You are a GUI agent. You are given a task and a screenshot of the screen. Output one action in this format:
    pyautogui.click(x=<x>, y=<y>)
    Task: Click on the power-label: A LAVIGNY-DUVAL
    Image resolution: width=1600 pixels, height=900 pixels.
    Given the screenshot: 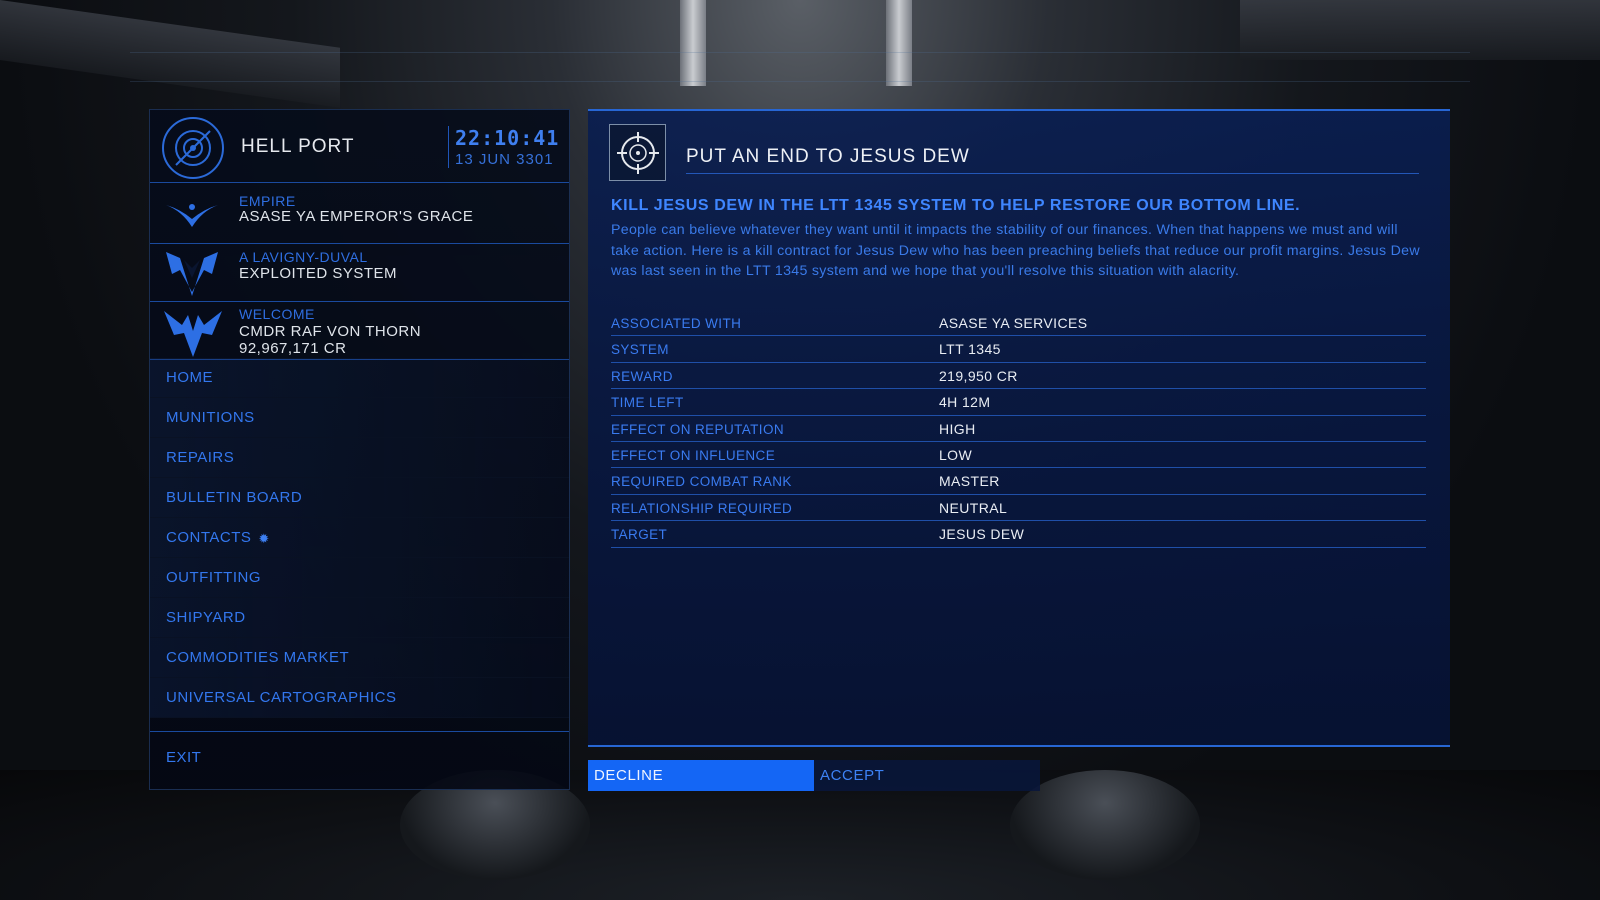 What is the action you would take?
    pyautogui.click(x=303, y=257)
    